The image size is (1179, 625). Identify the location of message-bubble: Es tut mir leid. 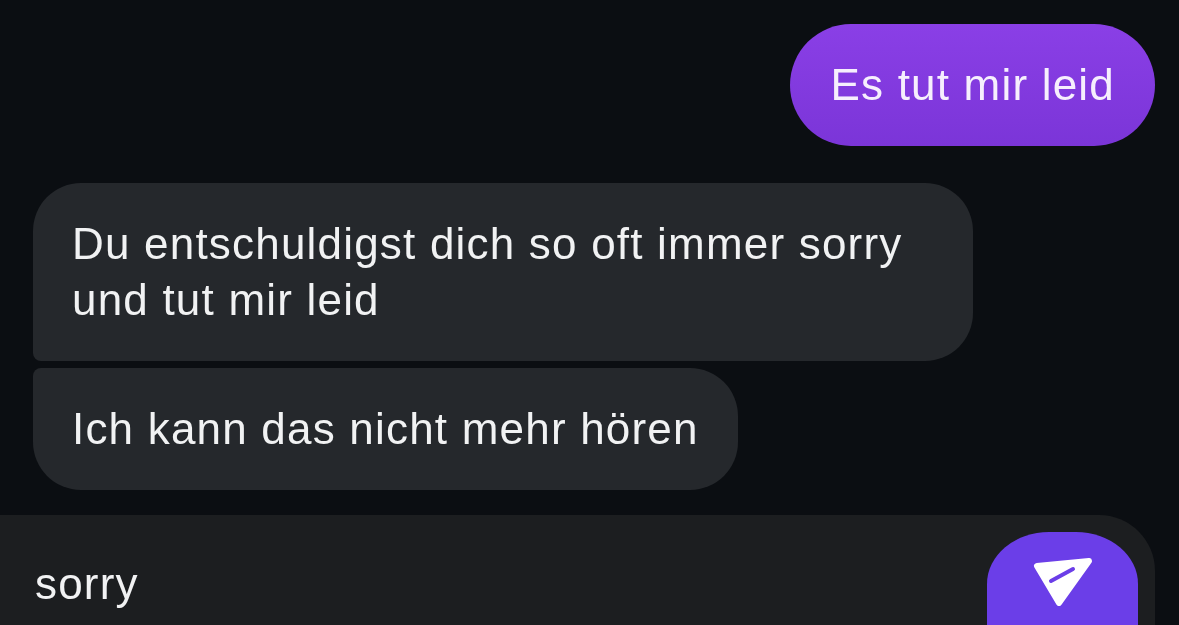
(972, 85).